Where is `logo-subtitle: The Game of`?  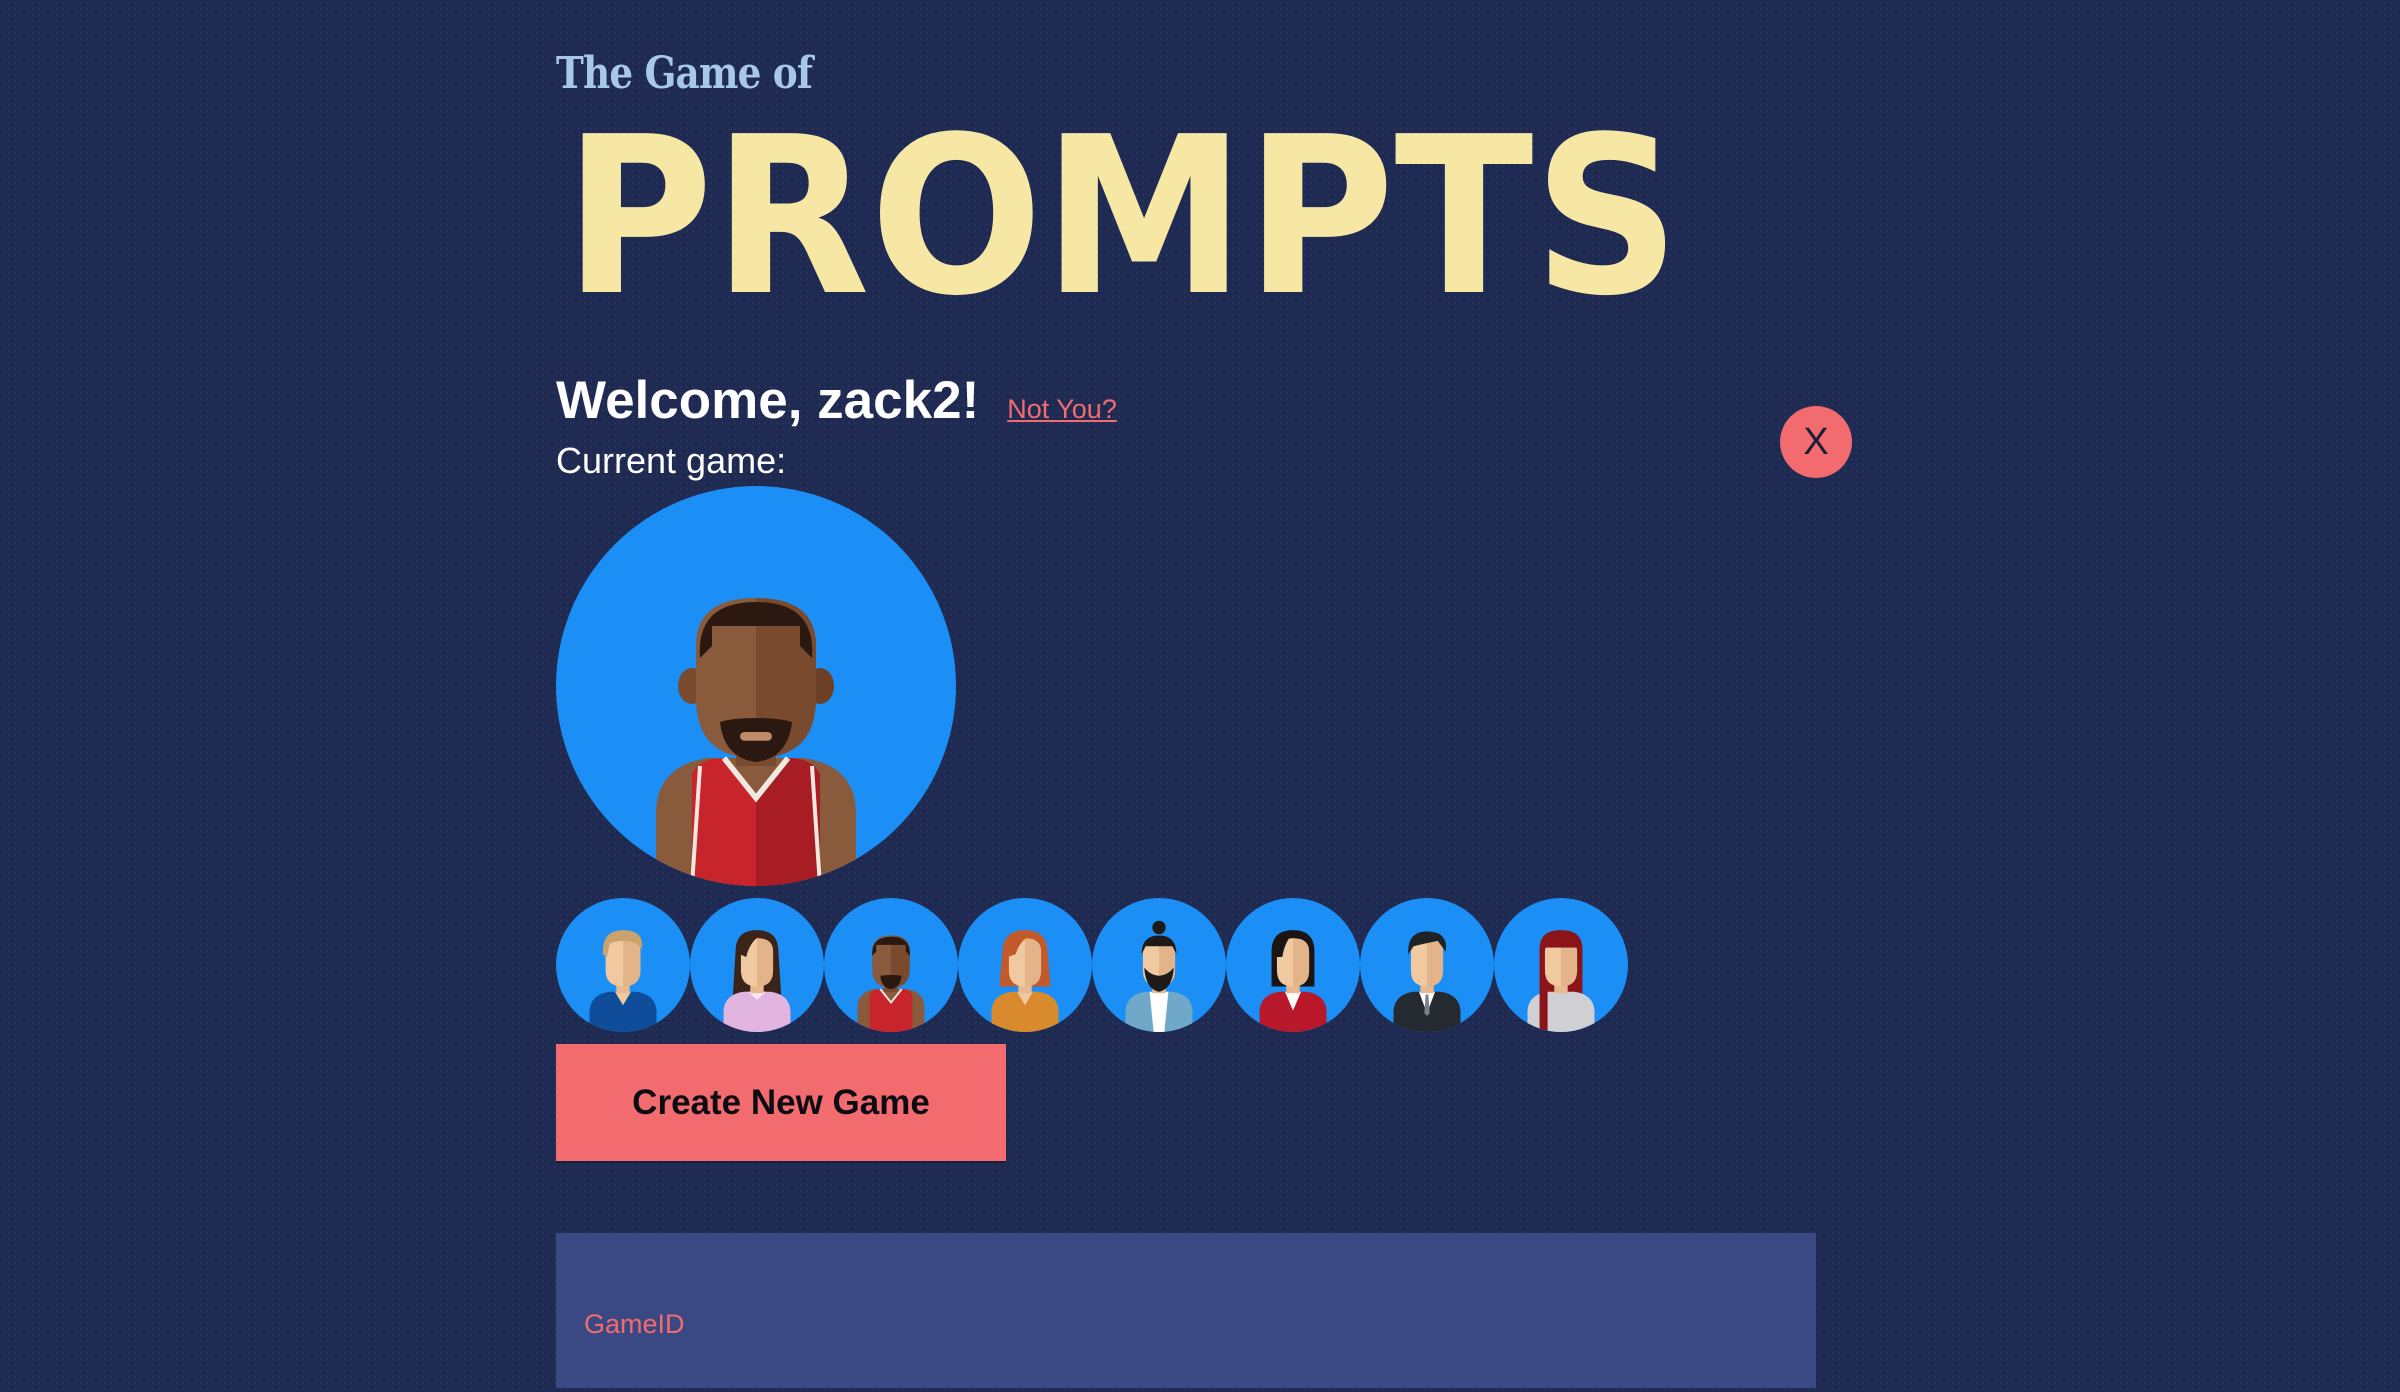
logo-subtitle: The Game of is located at coordinates (684, 73).